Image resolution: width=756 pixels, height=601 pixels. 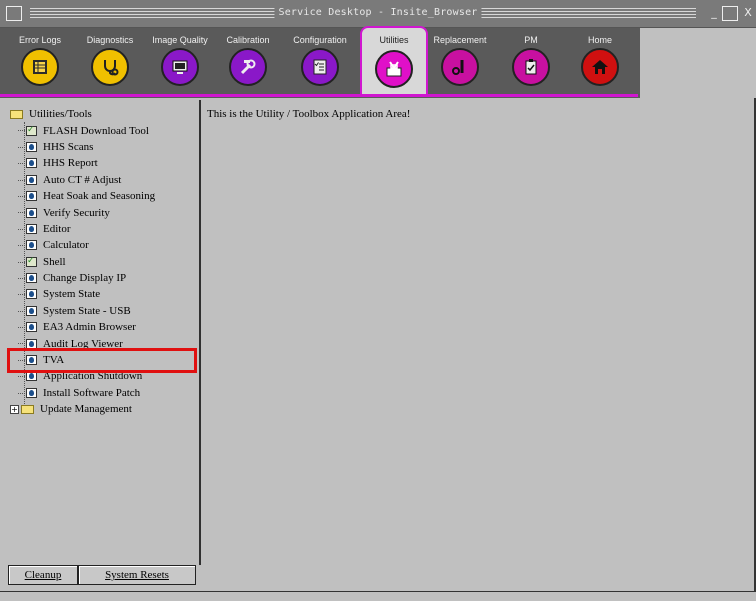 What do you see at coordinates (27, 409) in the screenshot?
I see `folder-icon` at bounding box center [27, 409].